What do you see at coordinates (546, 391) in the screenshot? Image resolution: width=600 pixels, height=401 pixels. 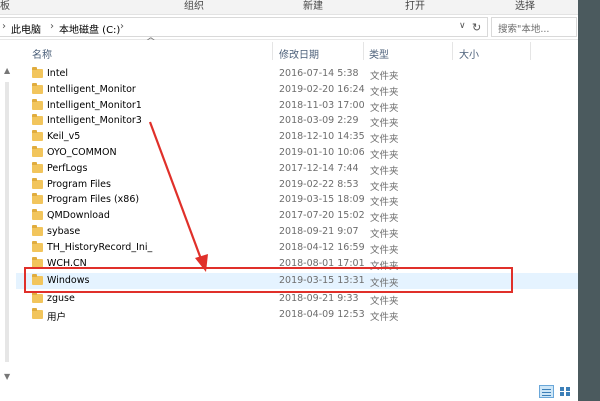 I see `details-view-button` at bounding box center [546, 391].